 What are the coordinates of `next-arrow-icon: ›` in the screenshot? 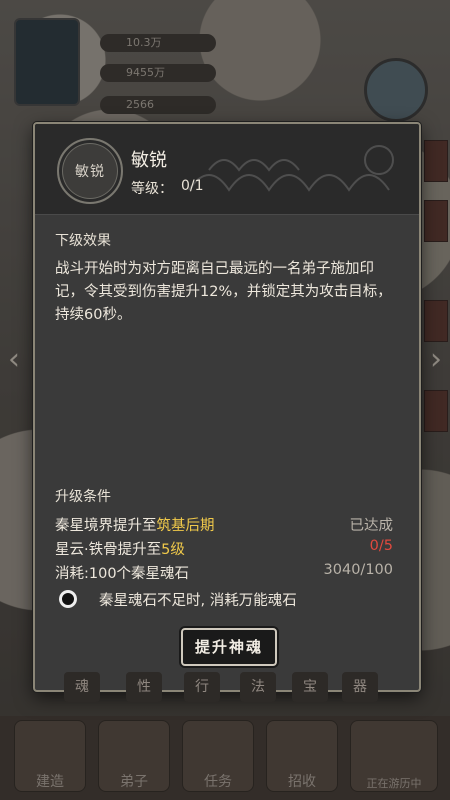 It's located at (436, 360).